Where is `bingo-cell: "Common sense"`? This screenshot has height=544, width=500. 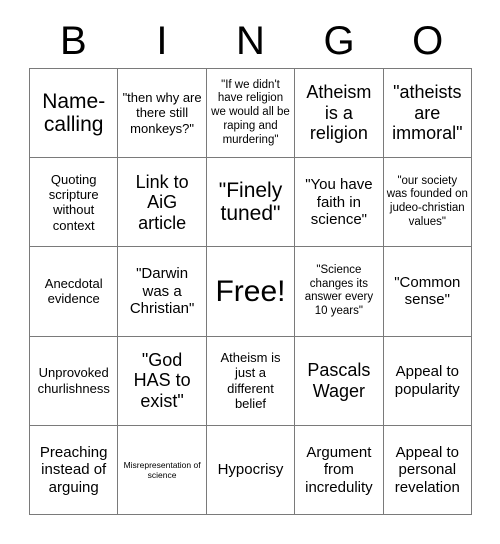 bingo-cell: "Common sense" is located at coordinates (427, 292).